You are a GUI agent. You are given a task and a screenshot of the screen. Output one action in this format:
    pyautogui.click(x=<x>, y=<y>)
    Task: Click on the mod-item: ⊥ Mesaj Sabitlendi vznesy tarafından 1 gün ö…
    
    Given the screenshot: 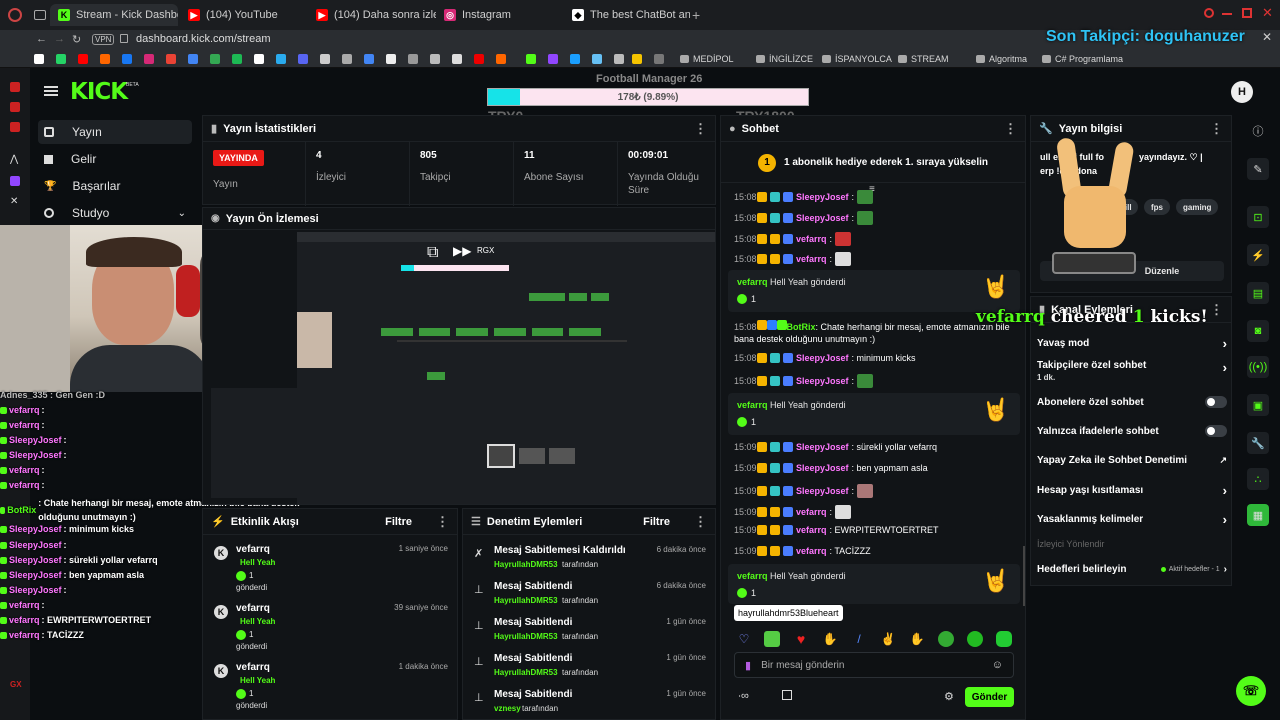 What is the action you would take?
    pyautogui.click(x=591, y=703)
    